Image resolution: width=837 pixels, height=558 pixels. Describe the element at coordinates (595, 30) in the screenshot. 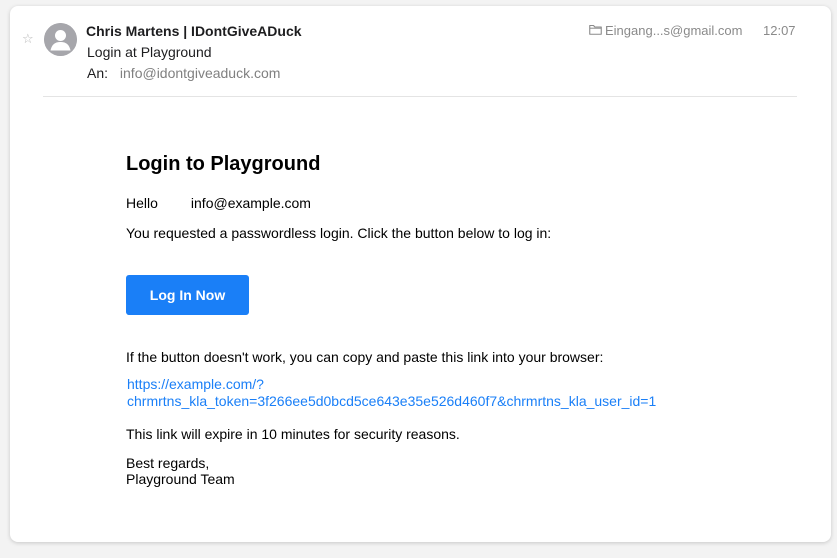

I see `folder-icon` at that location.